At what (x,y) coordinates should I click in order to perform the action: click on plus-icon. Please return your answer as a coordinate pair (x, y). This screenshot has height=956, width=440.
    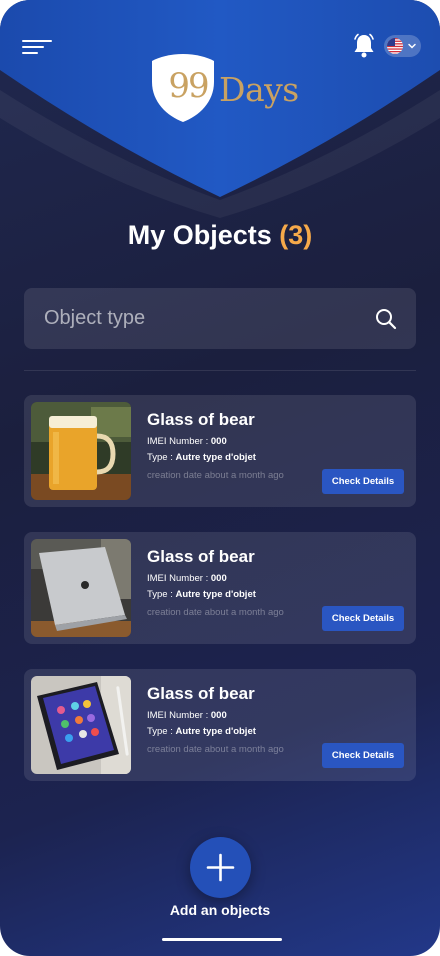
    Looking at the image, I should click on (220, 867).